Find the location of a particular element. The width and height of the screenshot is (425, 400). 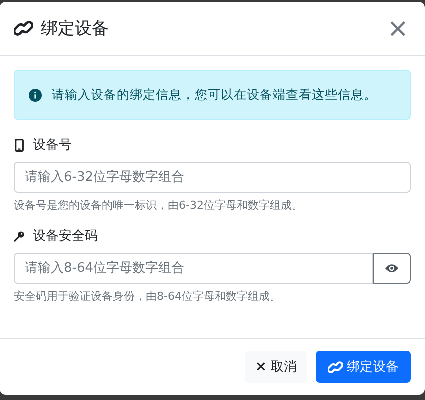

input-field: 请输入6-32位字母数字组合 is located at coordinates (212, 177).